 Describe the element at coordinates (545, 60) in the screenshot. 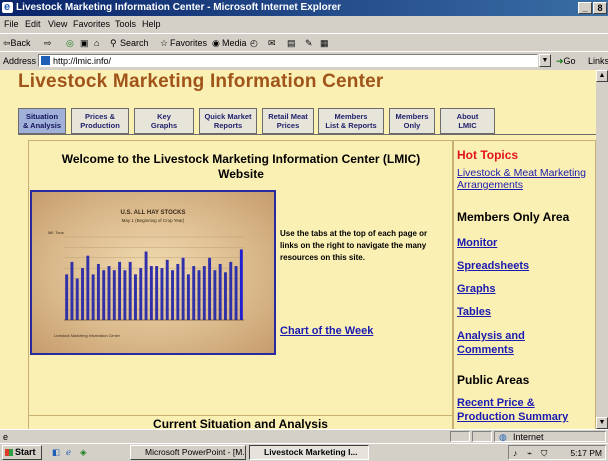

I see `address-dropdown-icon: ▼` at that location.